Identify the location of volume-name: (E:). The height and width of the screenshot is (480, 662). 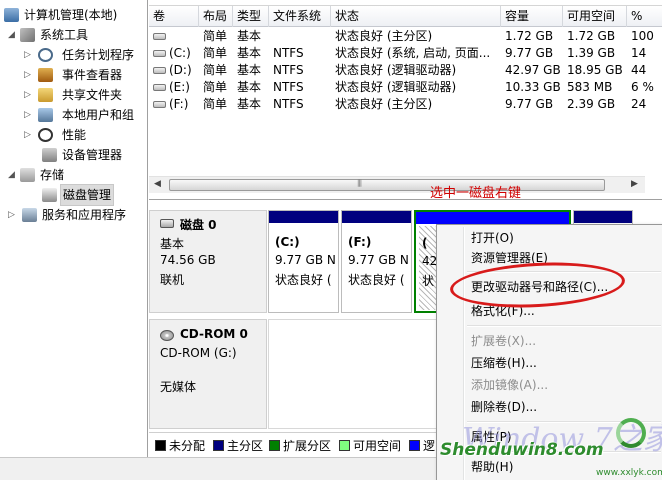
(179, 87).